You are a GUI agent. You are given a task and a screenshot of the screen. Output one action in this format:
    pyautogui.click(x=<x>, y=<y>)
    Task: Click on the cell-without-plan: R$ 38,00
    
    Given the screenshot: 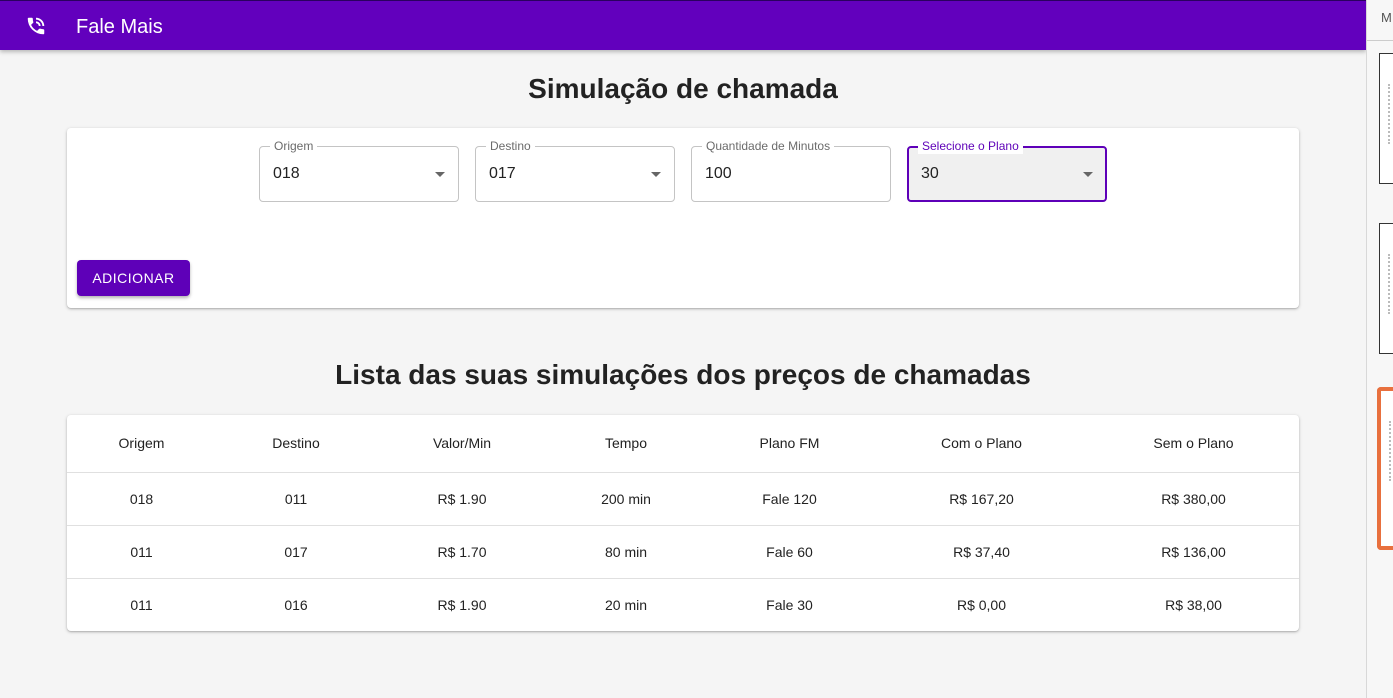 What is the action you would take?
    pyautogui.click(x=1193, y=604)
    